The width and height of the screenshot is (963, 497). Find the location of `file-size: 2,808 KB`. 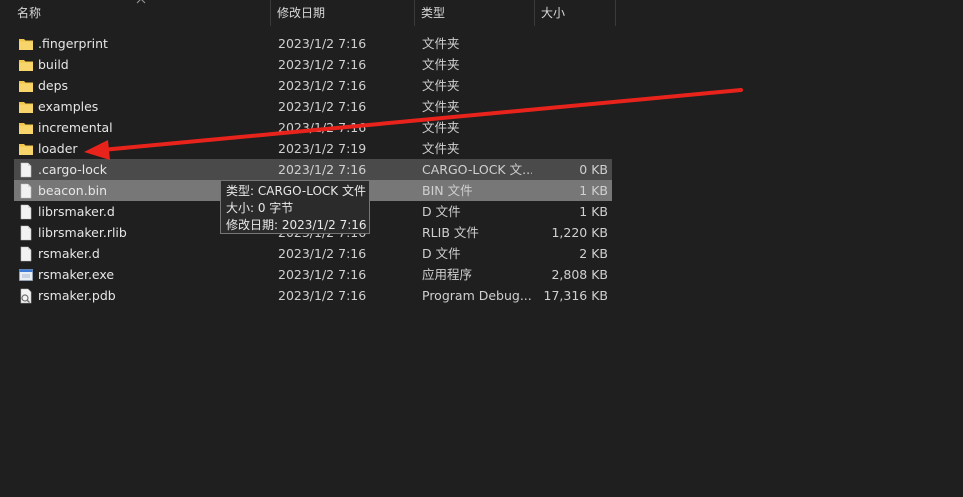

file-size: 2,808 KB is located at coordinates (579, 274).